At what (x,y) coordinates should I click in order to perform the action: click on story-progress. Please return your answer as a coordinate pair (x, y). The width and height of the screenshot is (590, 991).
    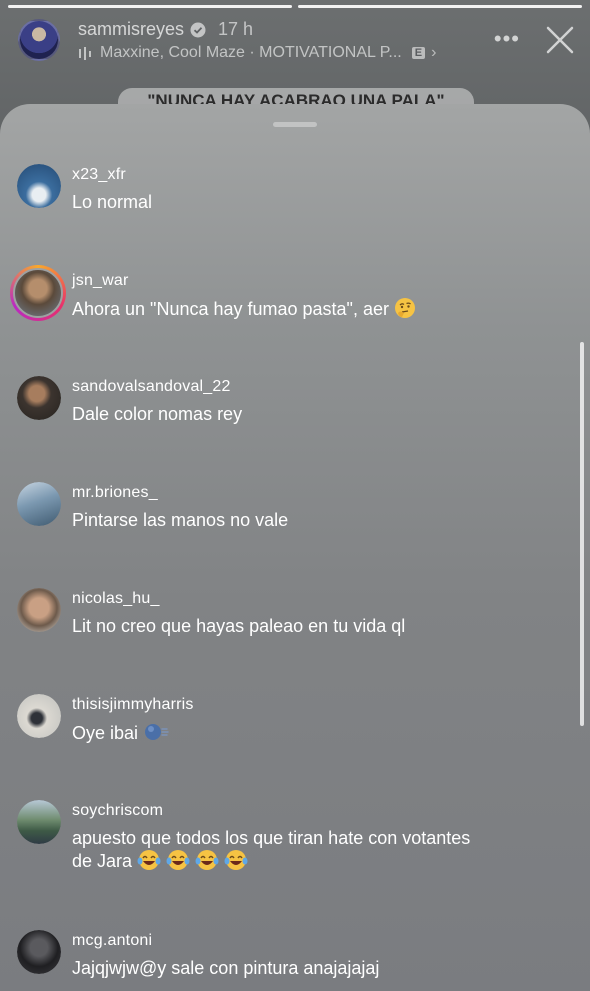
    Looking at the image, I should click on (295, 6).